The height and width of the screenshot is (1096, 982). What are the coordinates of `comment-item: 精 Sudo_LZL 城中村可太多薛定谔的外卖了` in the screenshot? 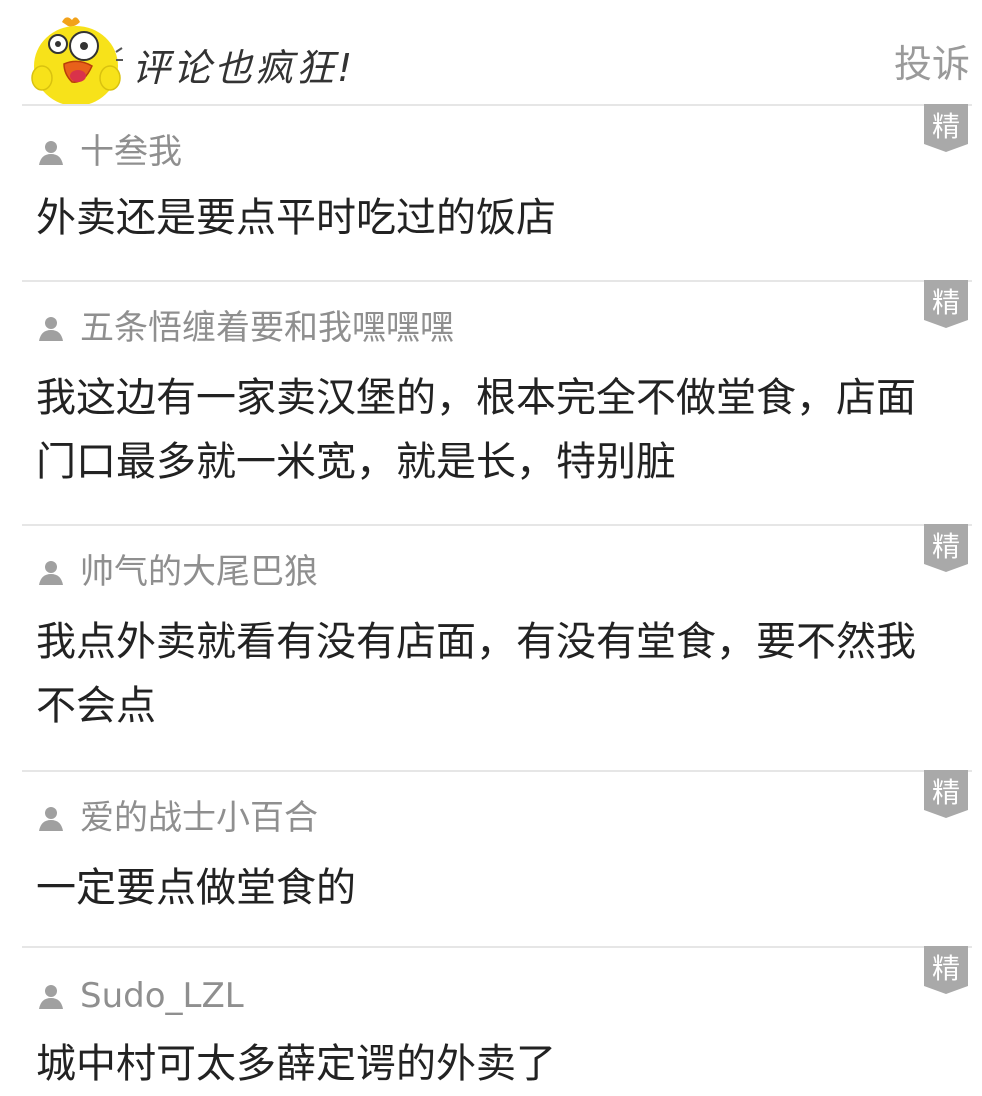 It's located at (497, 1021).